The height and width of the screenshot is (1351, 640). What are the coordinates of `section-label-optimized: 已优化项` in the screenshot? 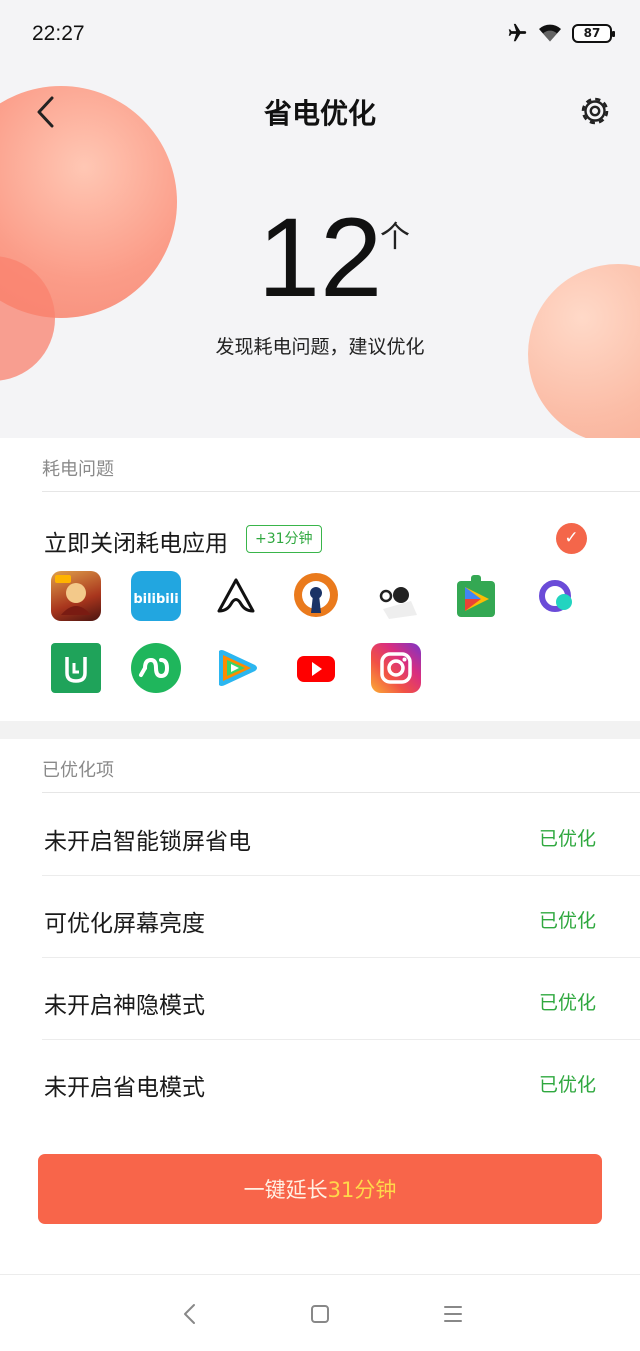 It's located at (78, 770).